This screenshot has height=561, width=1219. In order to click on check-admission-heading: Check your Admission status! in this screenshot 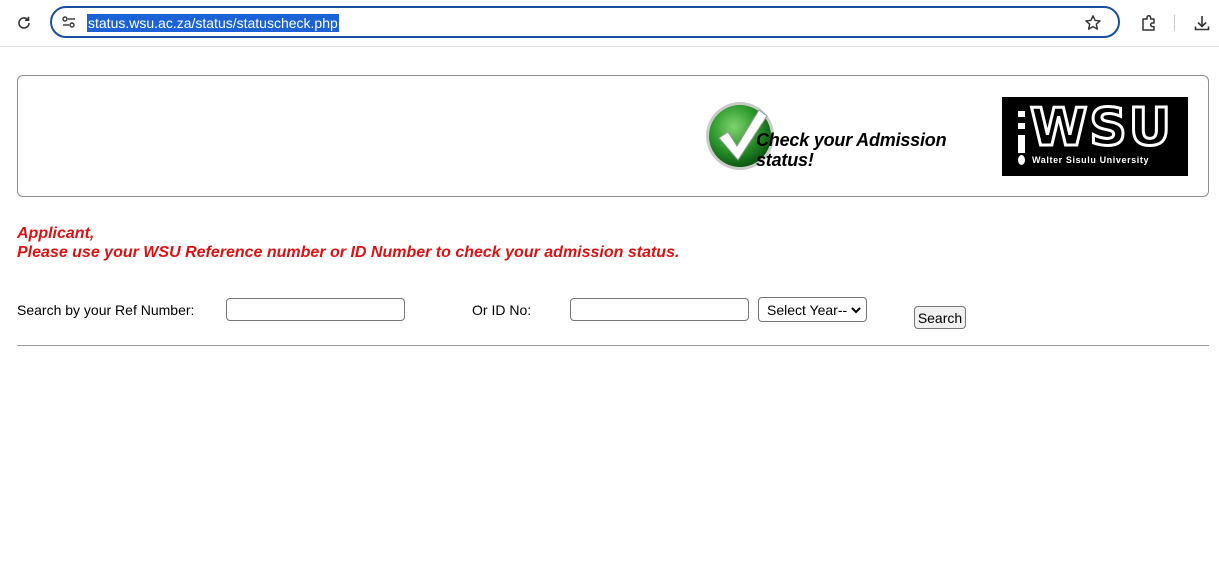, I will do `click(851, 150)`.